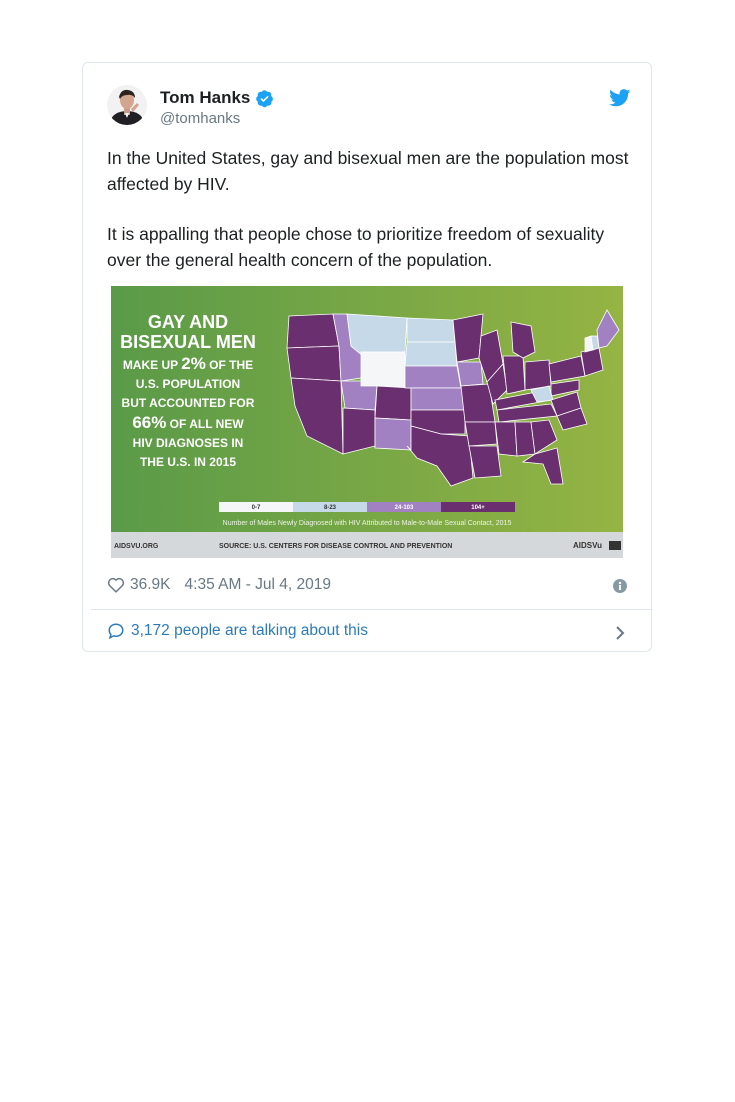 This screenshot has width=735, height=1102. I want to click on comment-icon, so click(116, 631).